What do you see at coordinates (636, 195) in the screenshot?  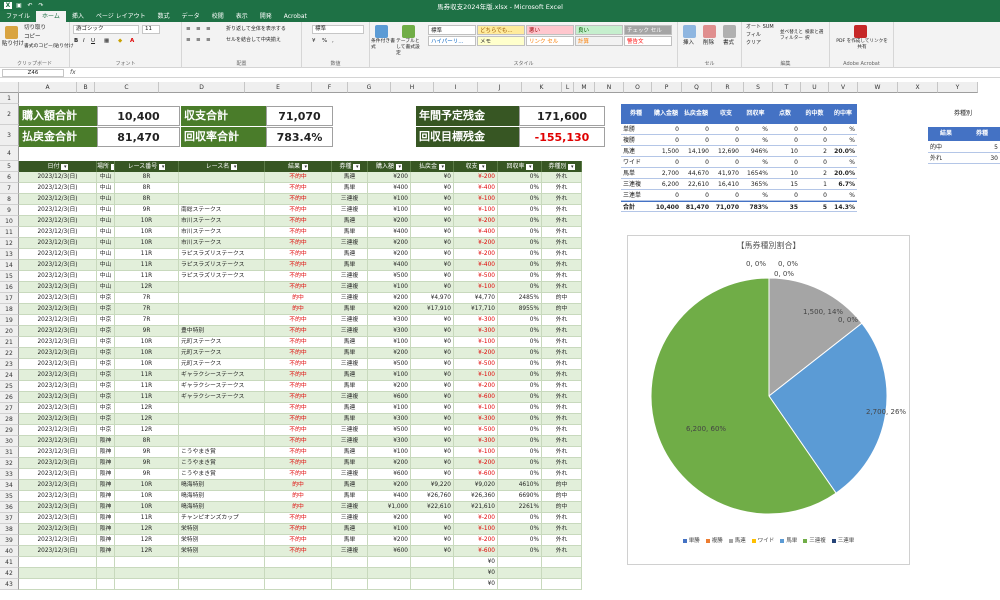 I see `stats-cell-0: 三連単` at bounding box center [636, 195].